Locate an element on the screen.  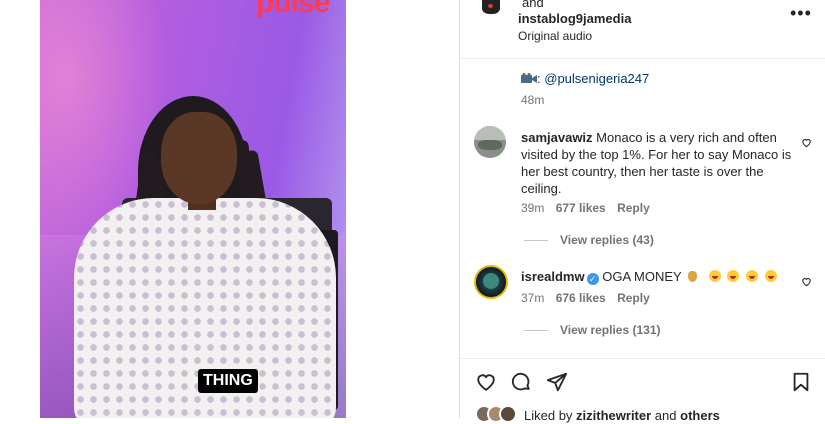
comment-text: isrealdmw ✓ OGA MONEY is located at coordinates (649, 276).